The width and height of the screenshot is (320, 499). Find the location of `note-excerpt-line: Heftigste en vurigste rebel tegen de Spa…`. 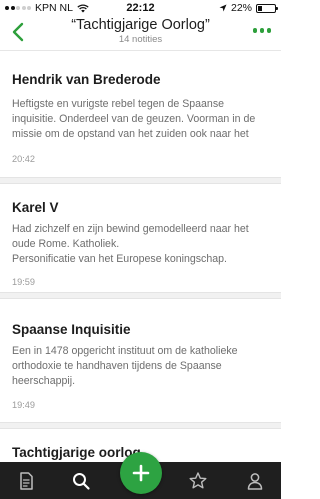

note-excerpt-line: Heftigste en vurigste rebel tegen de Spa… is located at coordinates (118, 104).